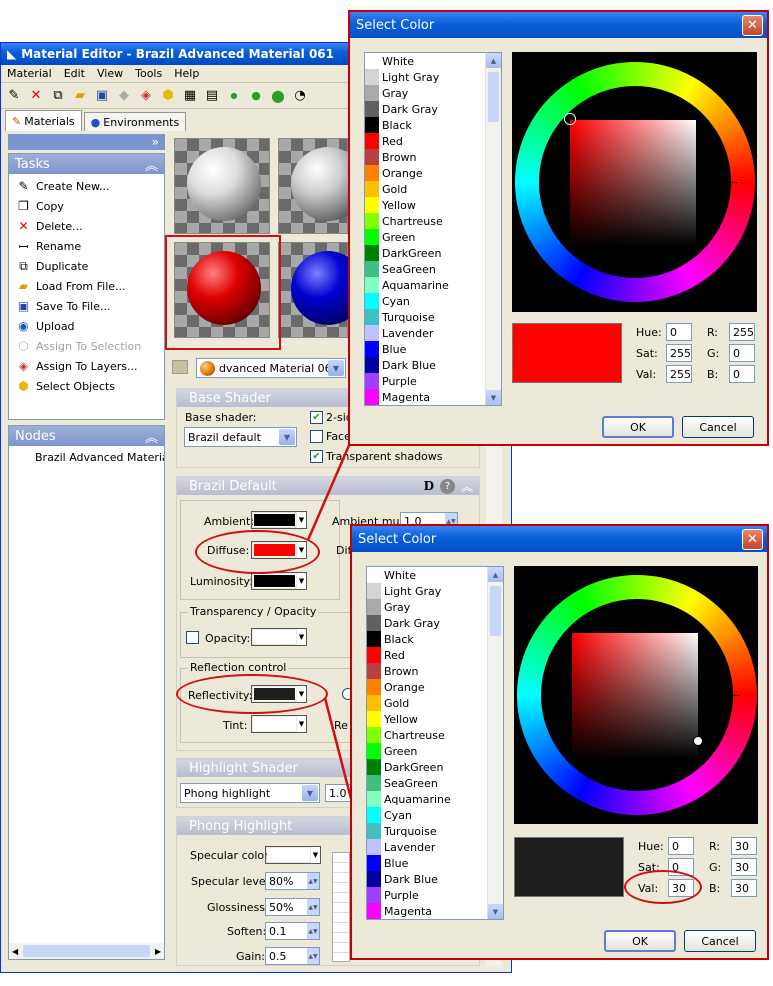  What do you see at coordinates (651, 846) in the screenshot?
I see `hue-label: Hue:` at bounding box center [651, 846].